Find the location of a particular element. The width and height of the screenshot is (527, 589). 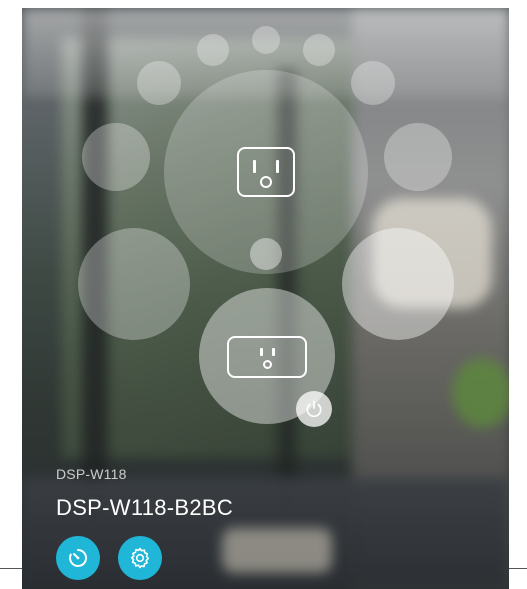

power-button is located at coordinates (314, 409).